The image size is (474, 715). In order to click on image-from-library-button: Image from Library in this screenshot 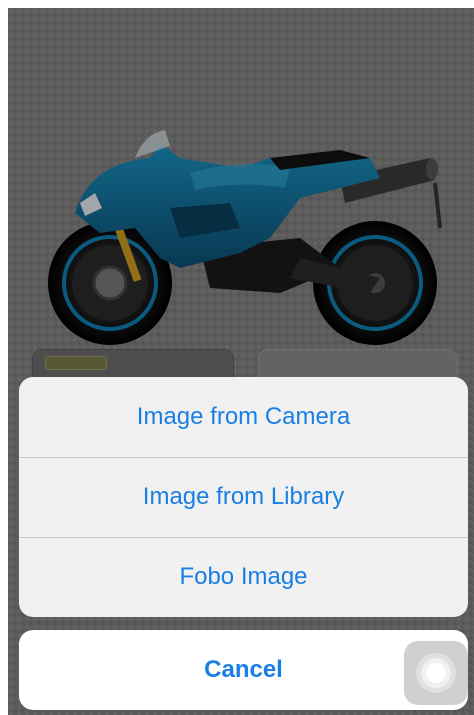, I will do `click(243, 497)`.